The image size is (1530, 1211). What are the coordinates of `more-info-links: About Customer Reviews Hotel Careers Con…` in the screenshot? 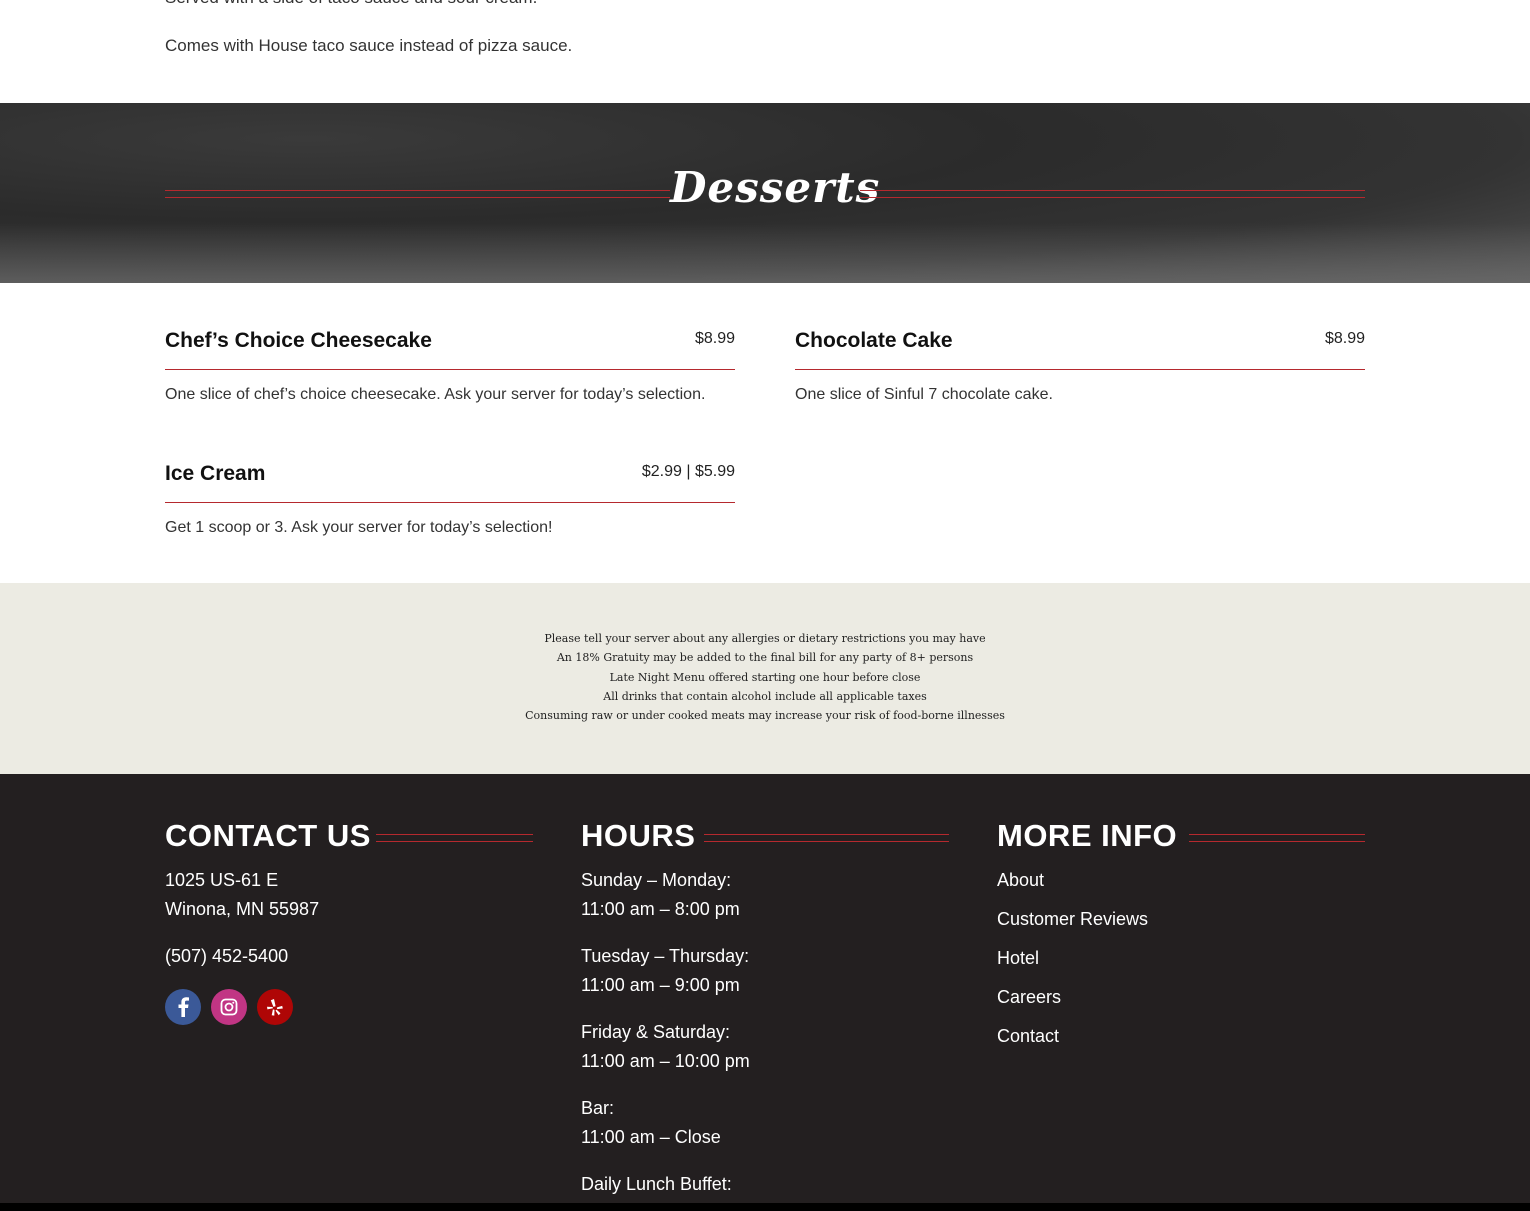 It's located at (1181, 958).